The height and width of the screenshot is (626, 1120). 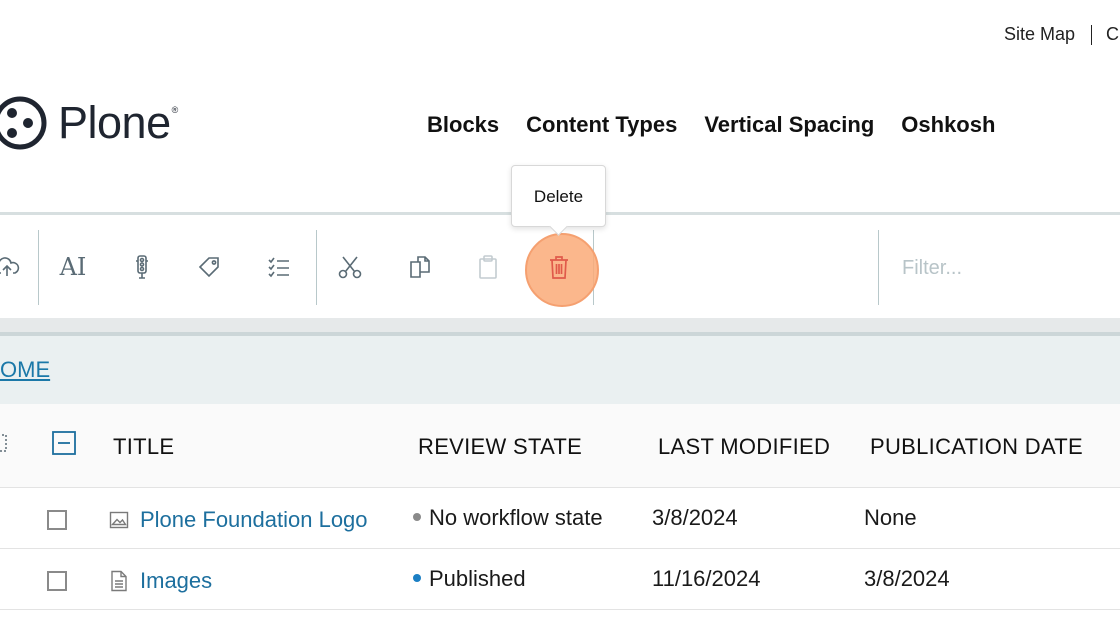 I want to click on upload-icon, so click(x=10, y=266).